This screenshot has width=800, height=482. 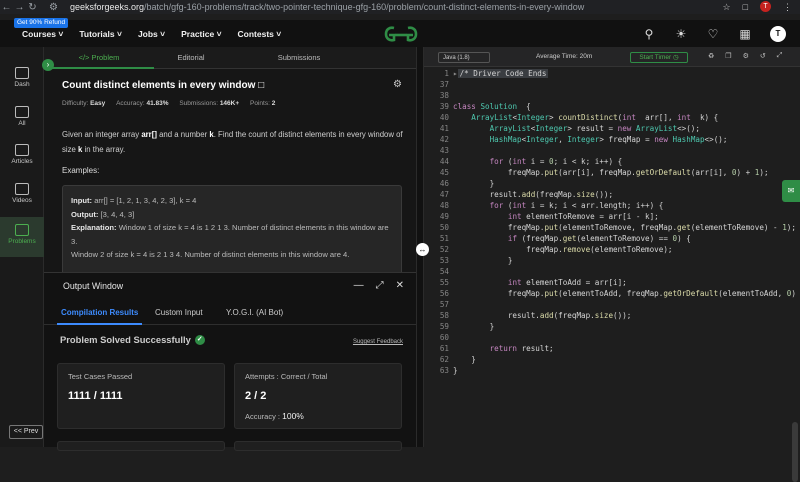 What do you see at coordinates (179, 313) in the screenshot?
I see `tab-custom-input: Custom Input` at bounding box center [179, 313].